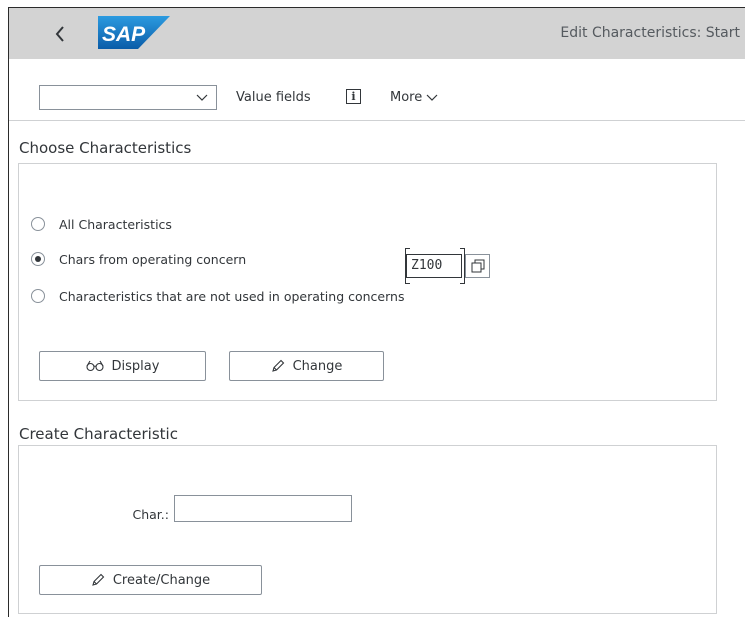 This screenshot has width=745, height=617. Describe the element at coordinates (377, 90) in the screenshot. I see `toolbar: Value fields i More` at that location.